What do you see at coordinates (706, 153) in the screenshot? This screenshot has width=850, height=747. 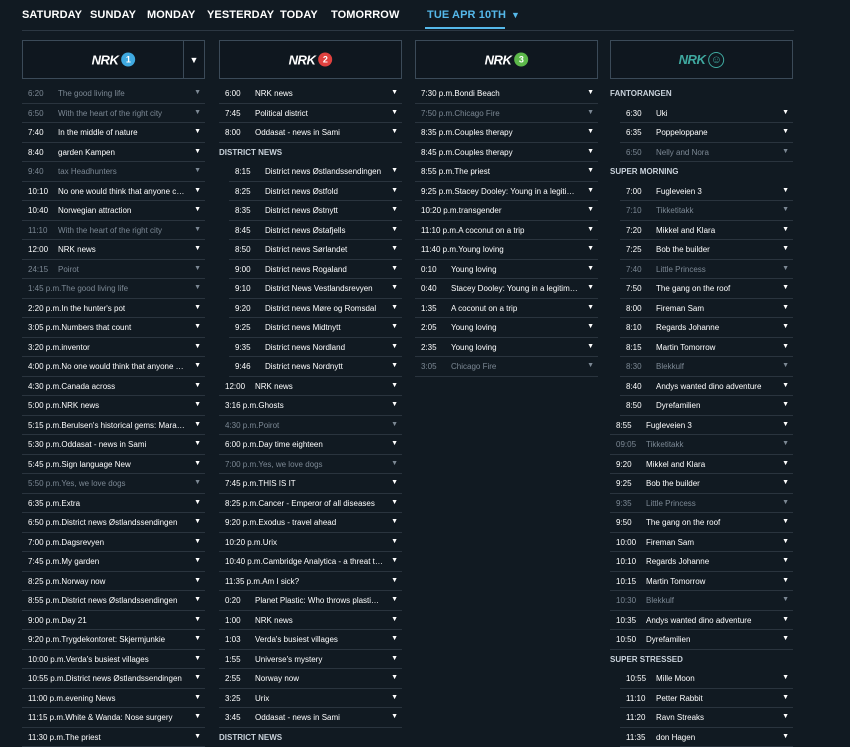 I see `program-row: 6:50Nelly and Nora▼` at bounding box center [706, 153].